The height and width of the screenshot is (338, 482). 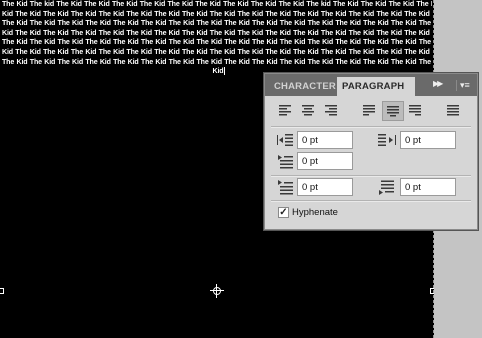 I want to click on align-left-icon, so click(x=286, y=111).